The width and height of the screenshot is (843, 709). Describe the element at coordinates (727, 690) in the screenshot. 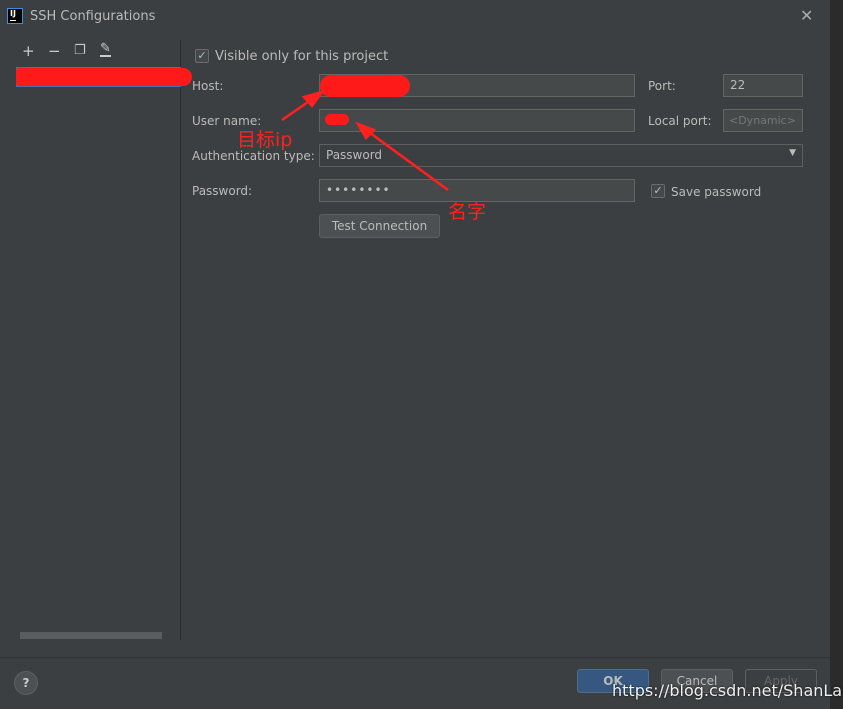

I see `watermark: https://blog.csdn.net/ShanLanF` at that location.